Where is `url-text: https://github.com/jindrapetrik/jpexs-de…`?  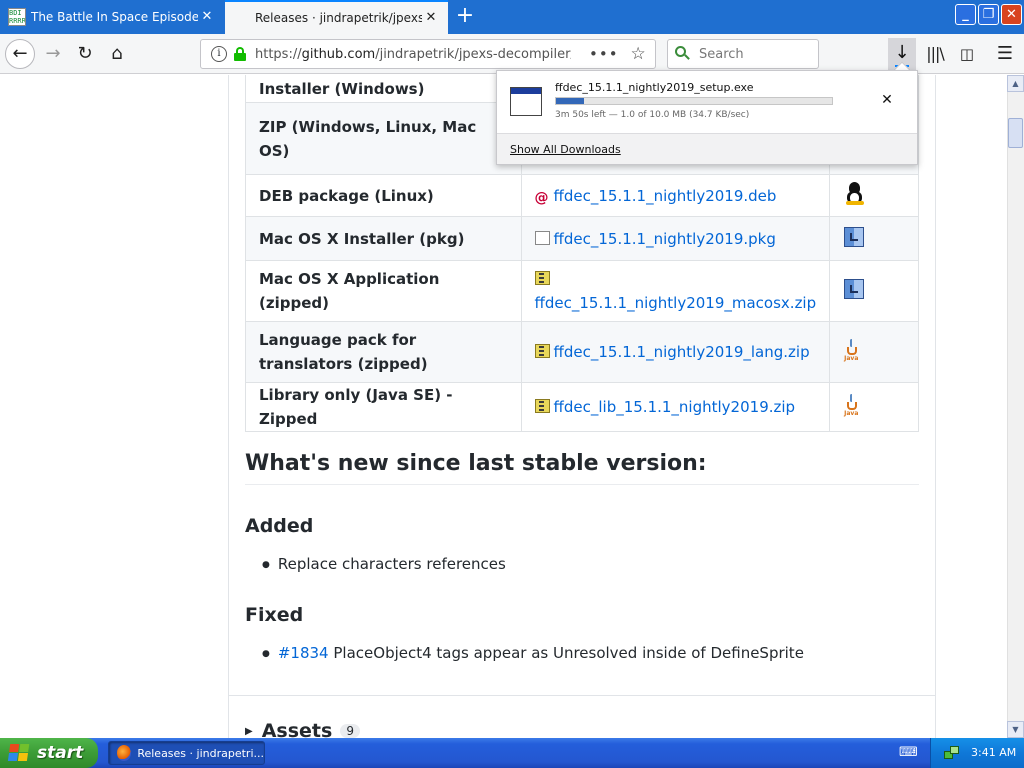
url-text: https://github.com/jindrapetrik/jpexs-de… is located at coordinates (413, 54).